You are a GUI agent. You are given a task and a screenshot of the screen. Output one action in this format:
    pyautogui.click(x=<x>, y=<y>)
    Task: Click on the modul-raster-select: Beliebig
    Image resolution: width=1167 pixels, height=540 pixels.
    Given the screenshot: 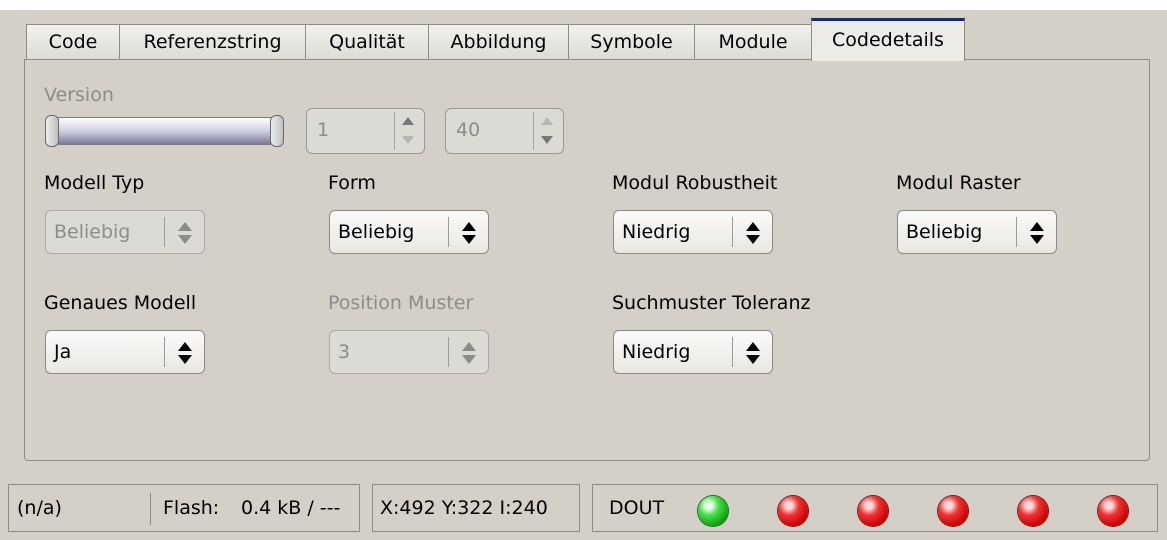 What is the action you would take?
    pyautogui.click(x=977, y=232)
    